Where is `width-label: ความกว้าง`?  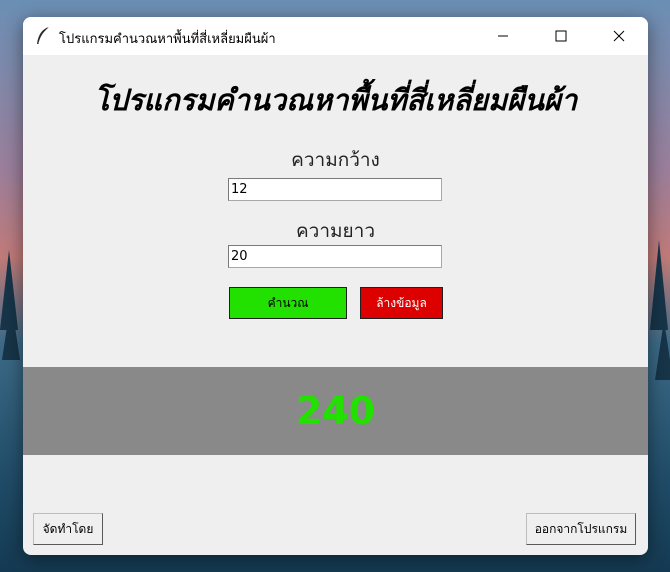
width-label: ความกว้าง is located at coordinates (335, 160).